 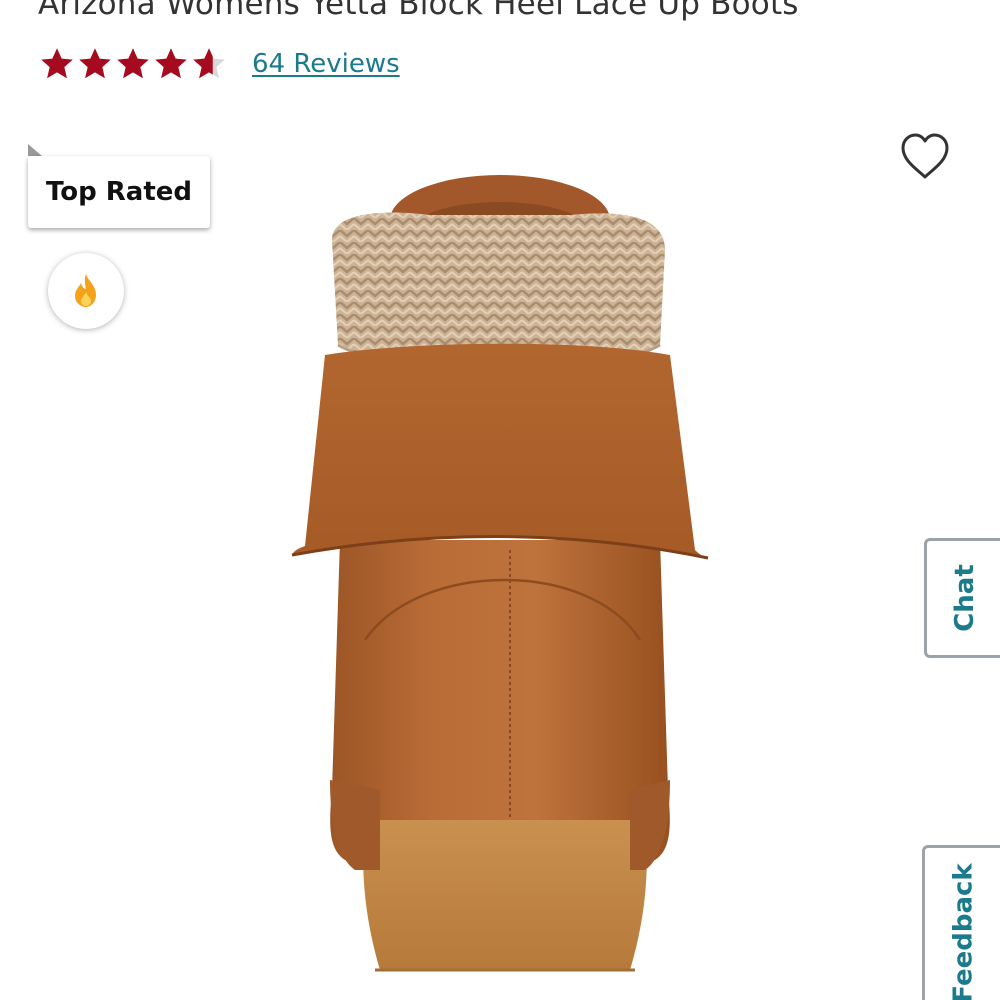 I want to click on top-rated-badge: Top Rated, so click(x=119, y=192).